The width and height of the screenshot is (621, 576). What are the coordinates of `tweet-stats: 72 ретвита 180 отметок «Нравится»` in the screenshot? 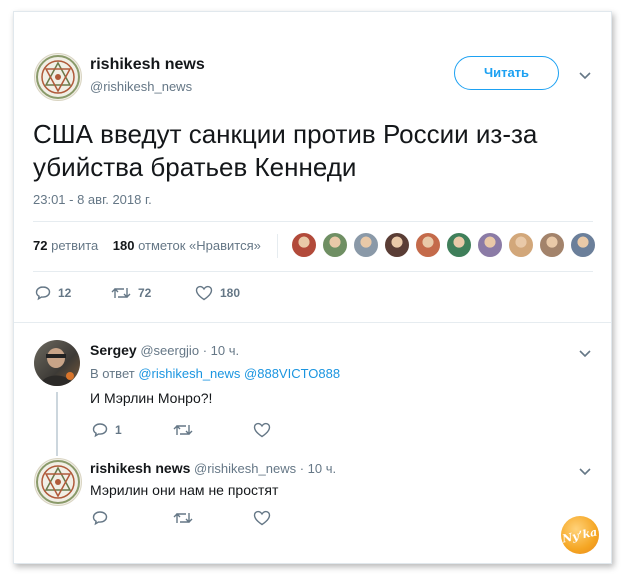 It's located at (147, 245).